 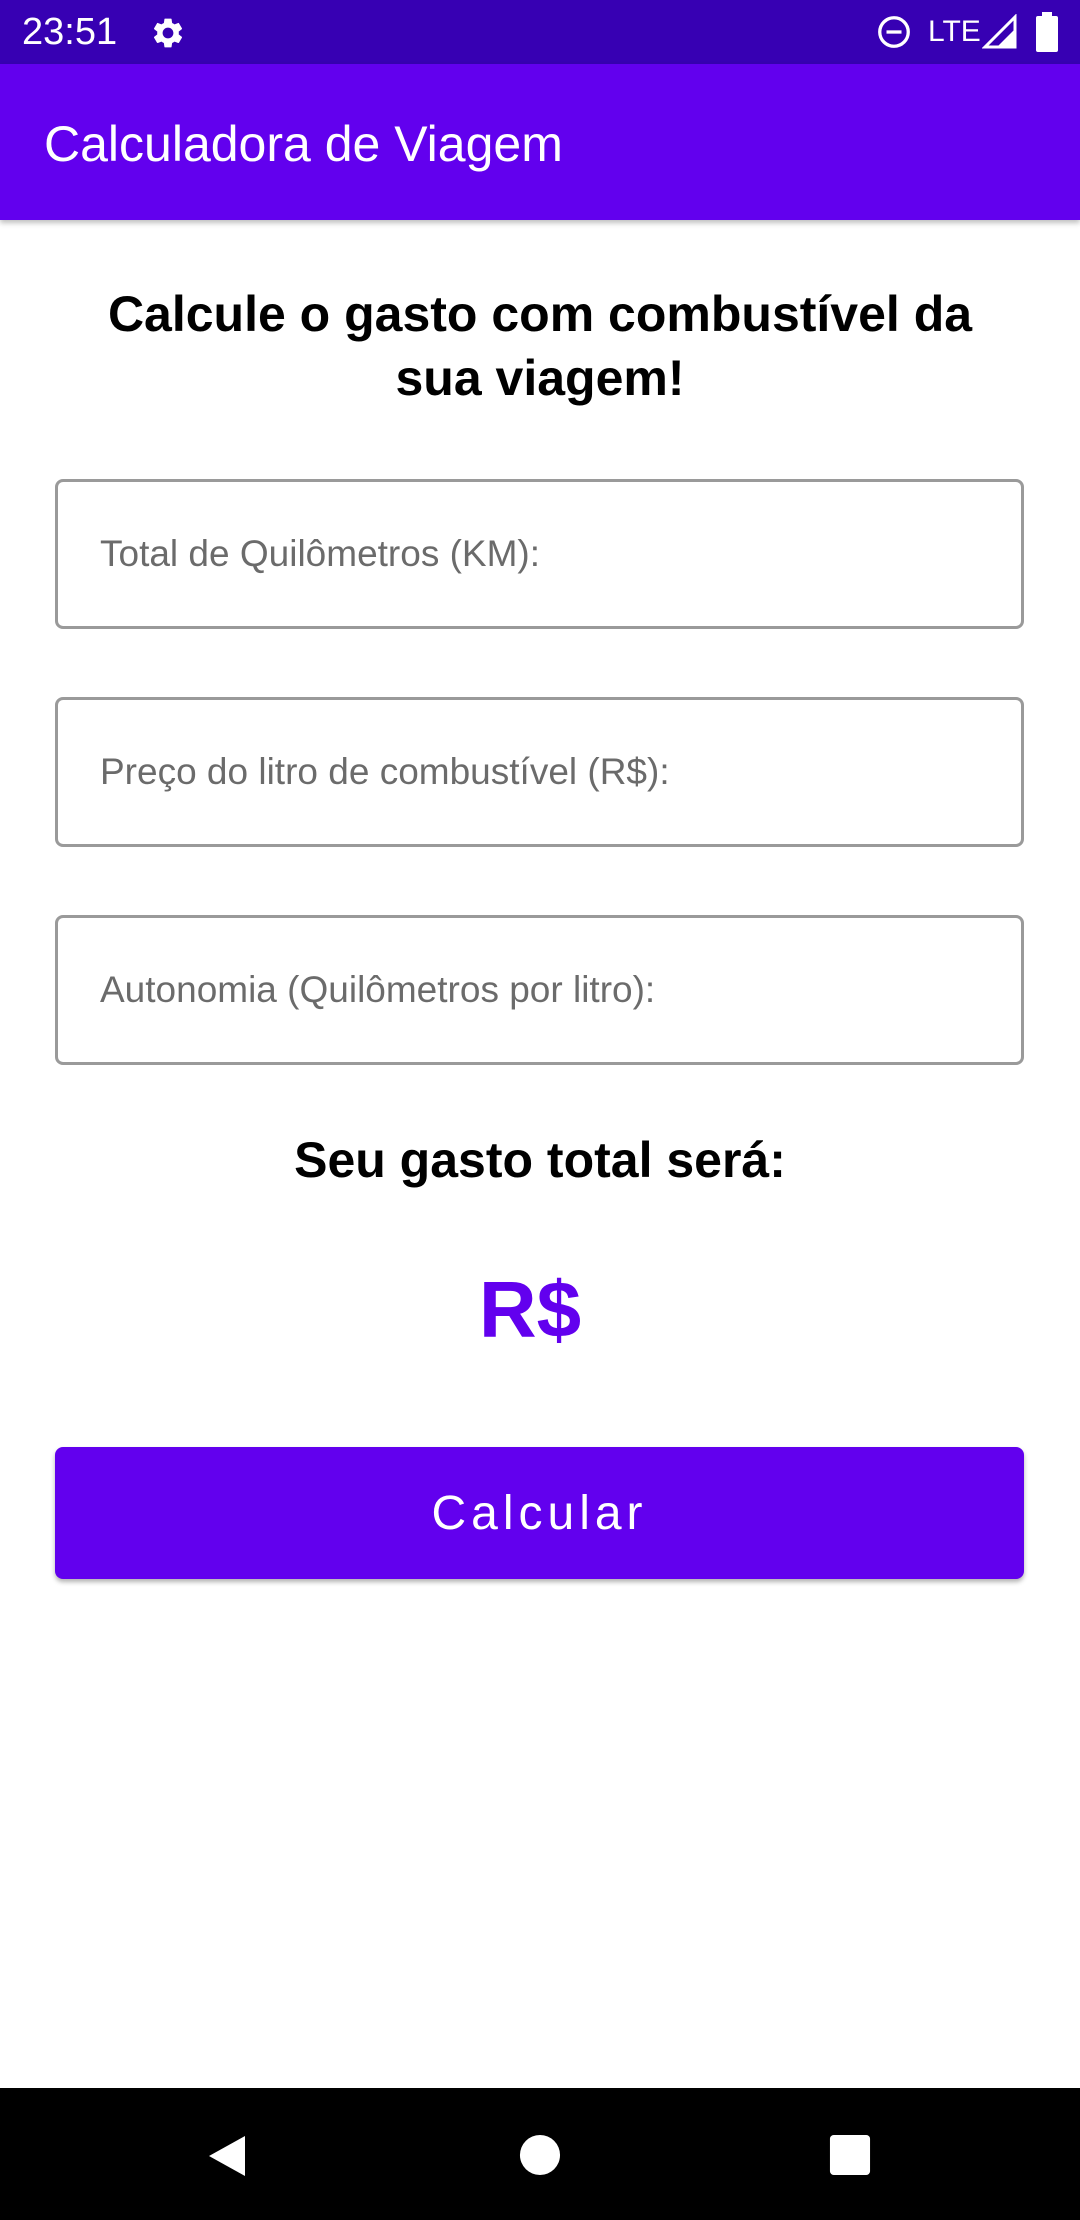 I want to click on signal-icon, so click(x=999, y=31).